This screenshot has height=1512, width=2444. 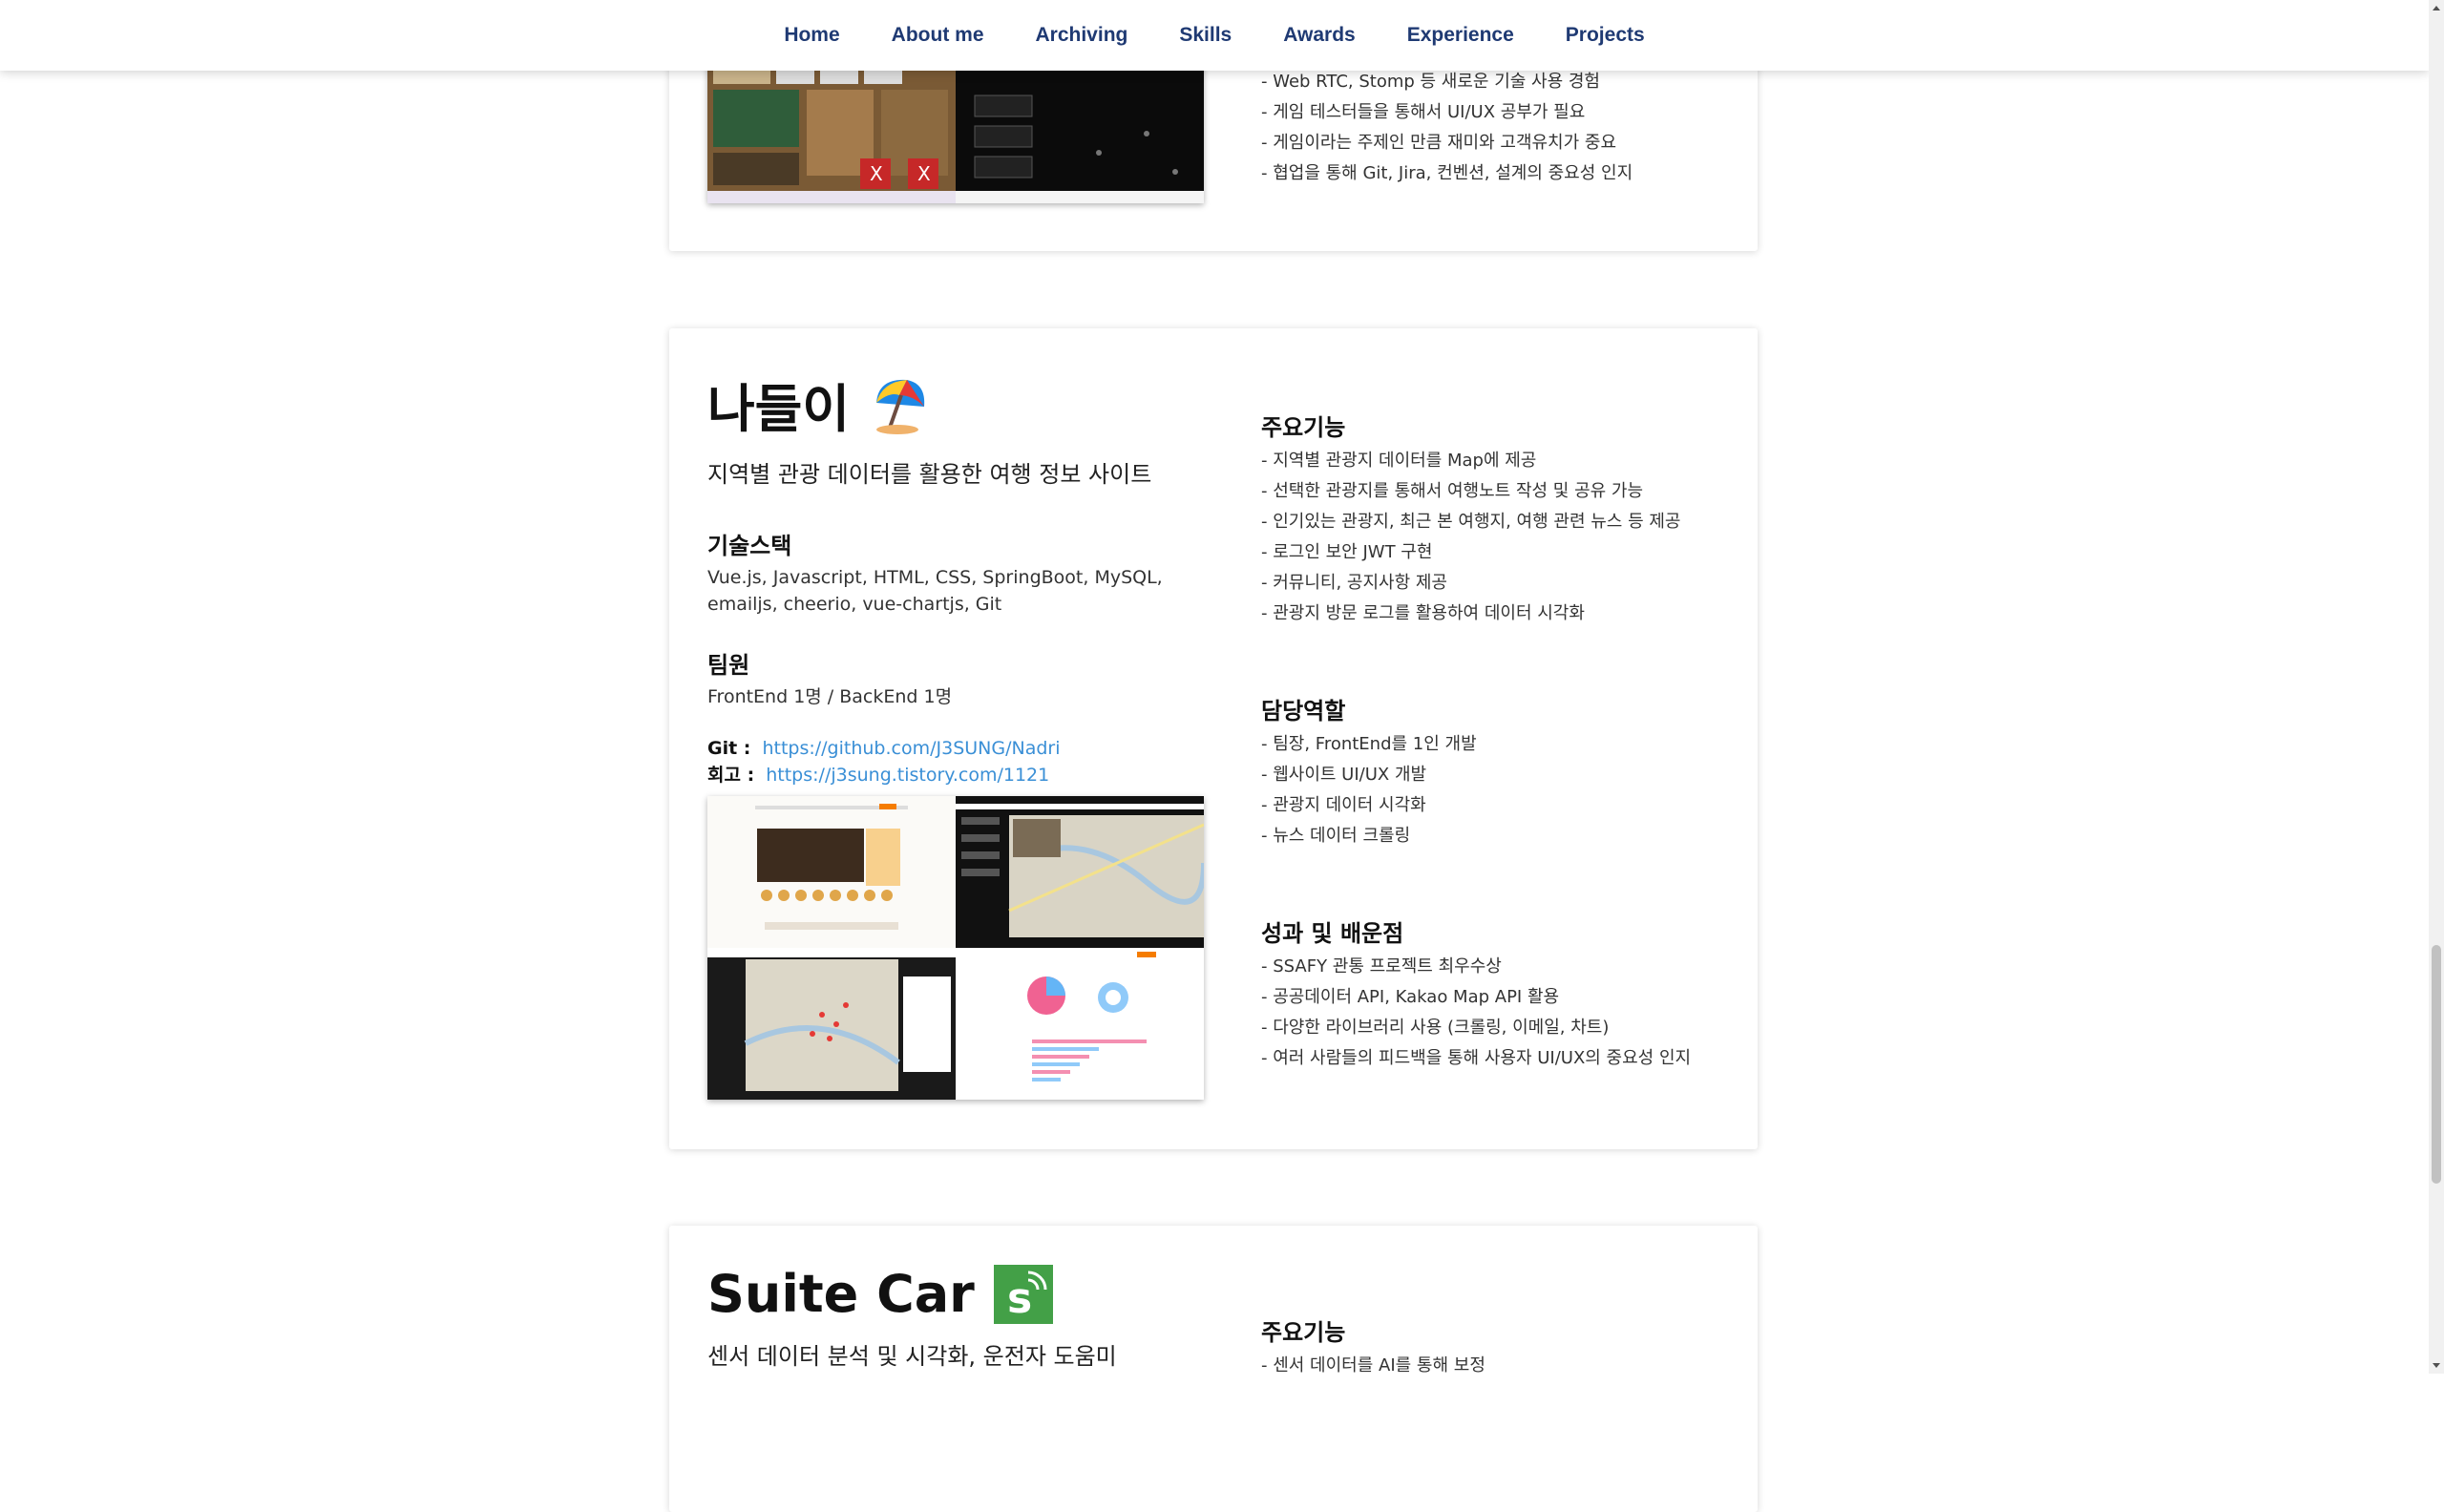 I want to click on scrollbar-thumb, so click(x=2437, y=1064).